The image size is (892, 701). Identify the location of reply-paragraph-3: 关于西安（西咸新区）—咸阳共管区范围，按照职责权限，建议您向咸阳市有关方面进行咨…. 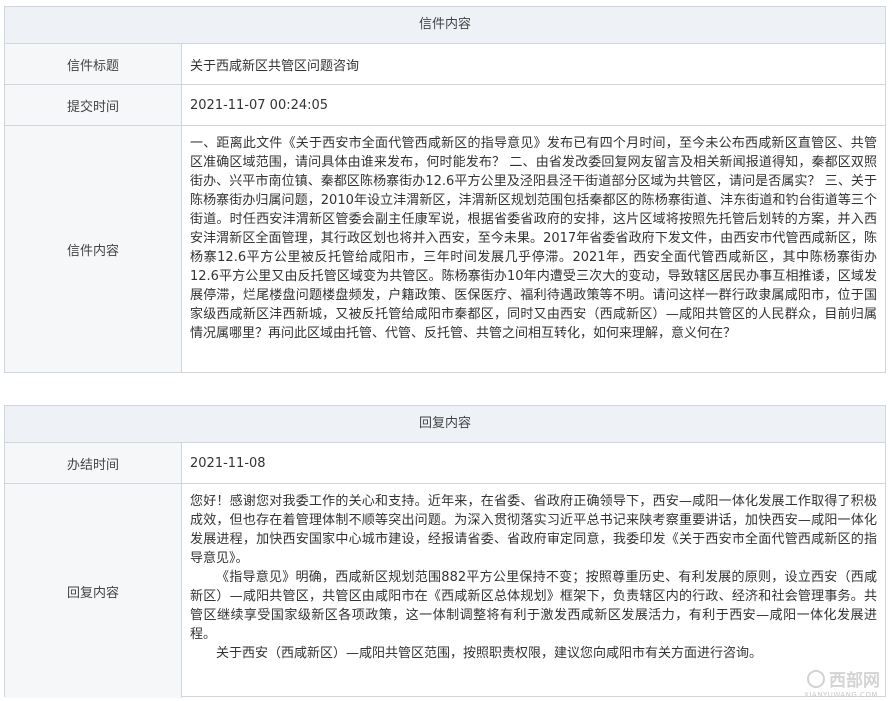
(489, 653).